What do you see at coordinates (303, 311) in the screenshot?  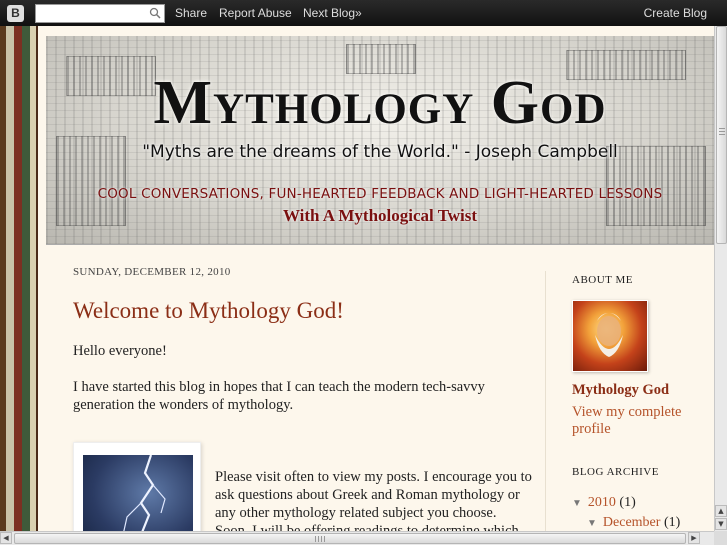 I see `post-title: Welcome to Mythology God!` at bounding box center [303, 311].